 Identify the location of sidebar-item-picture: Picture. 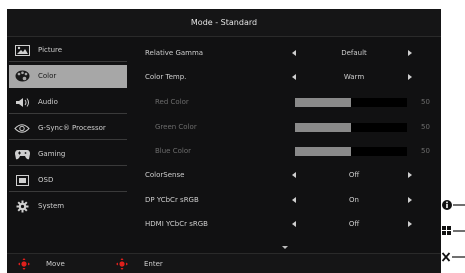
(68, 50).